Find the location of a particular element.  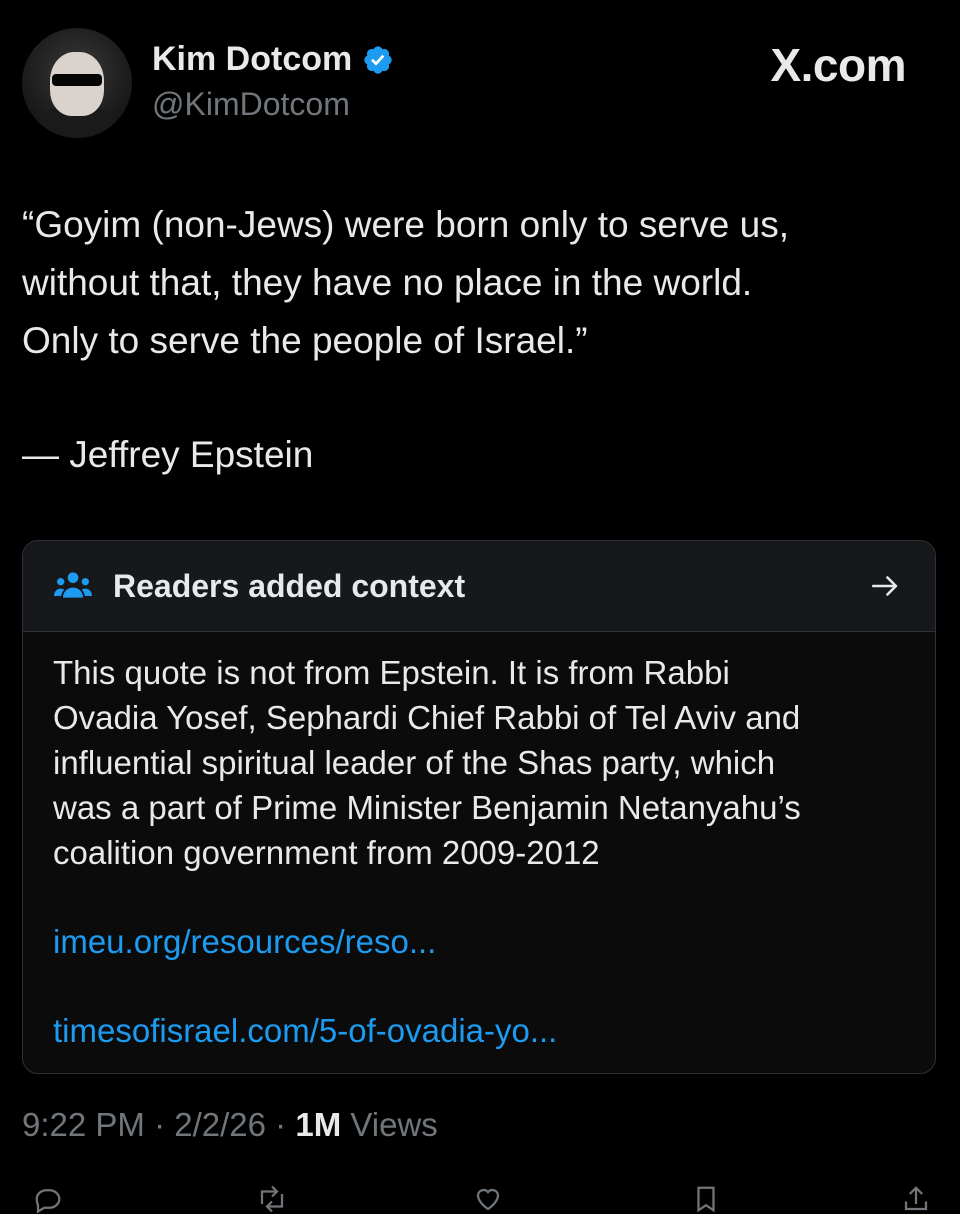

avatar-sunglasses is located at coordinates (77, 80).